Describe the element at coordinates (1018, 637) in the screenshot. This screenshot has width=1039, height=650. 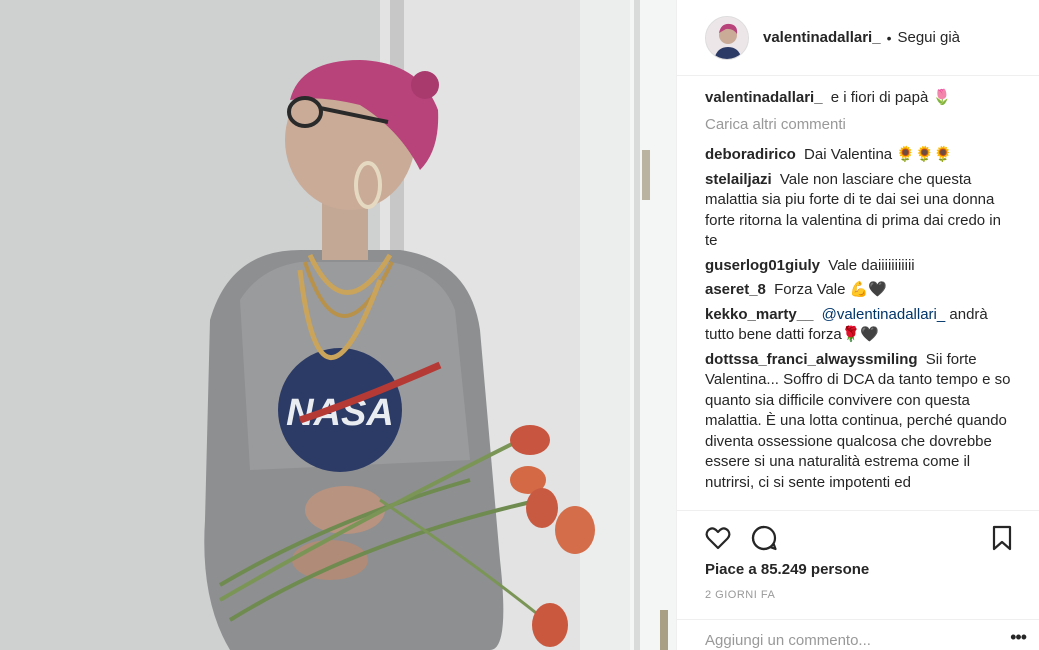
I see `more-options-icon: •••` at that location.